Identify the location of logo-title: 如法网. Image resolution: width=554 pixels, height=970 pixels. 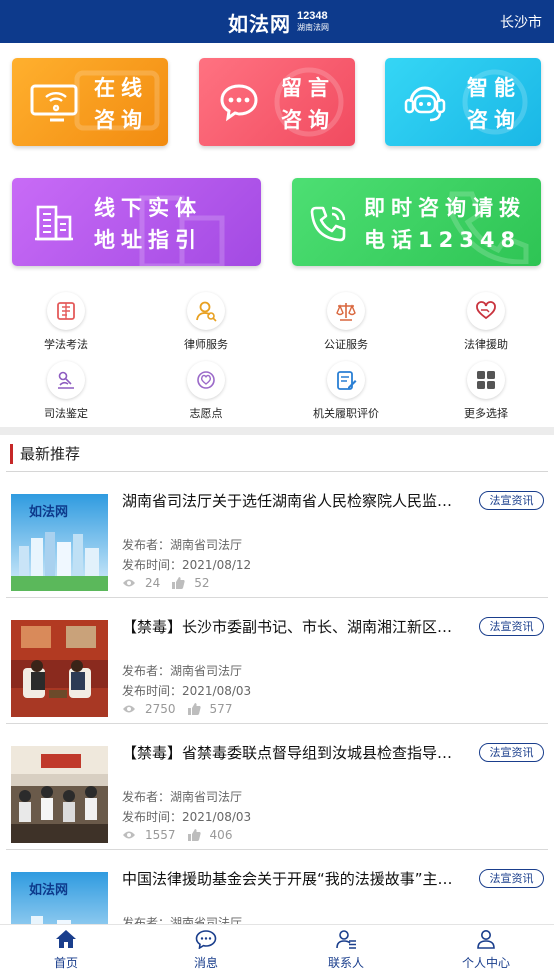
(259, 23).